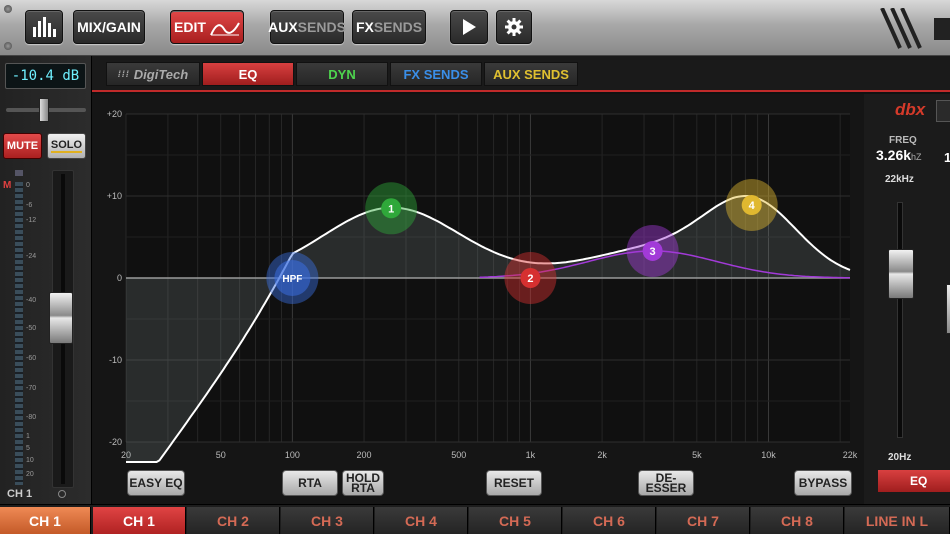 This screenshot has width=950, height=534. Describe the element at coordinates (31, 388) in the screenshot. I see `meter-scale-label: -70` at that location.